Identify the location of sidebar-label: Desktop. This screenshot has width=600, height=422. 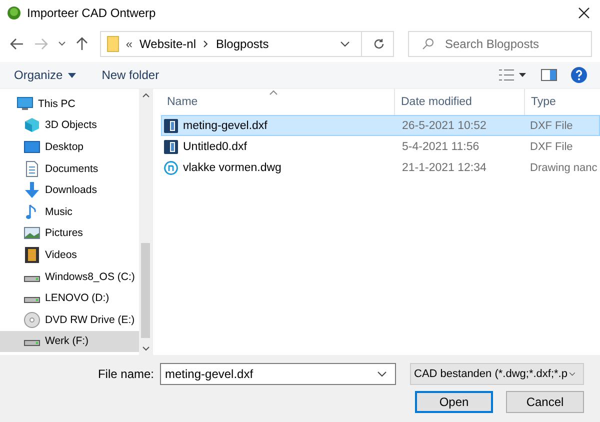
(64, 146).